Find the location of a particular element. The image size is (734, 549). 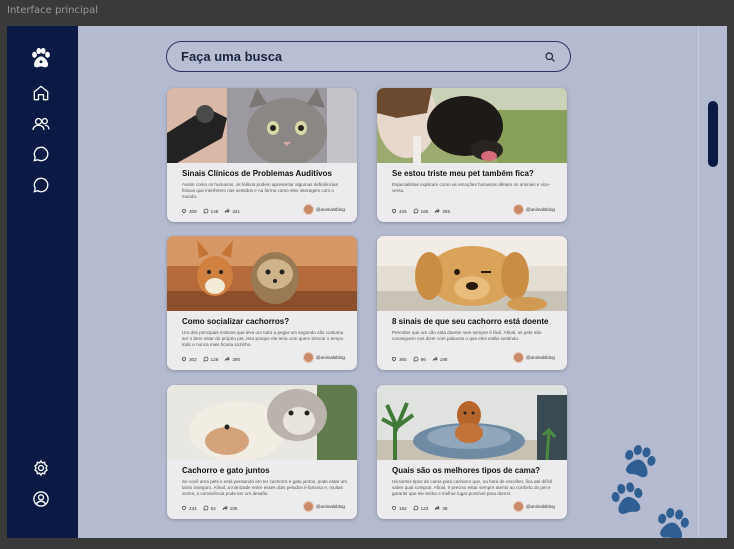

shares-stat: 106 is located at coordinates (230, 508).